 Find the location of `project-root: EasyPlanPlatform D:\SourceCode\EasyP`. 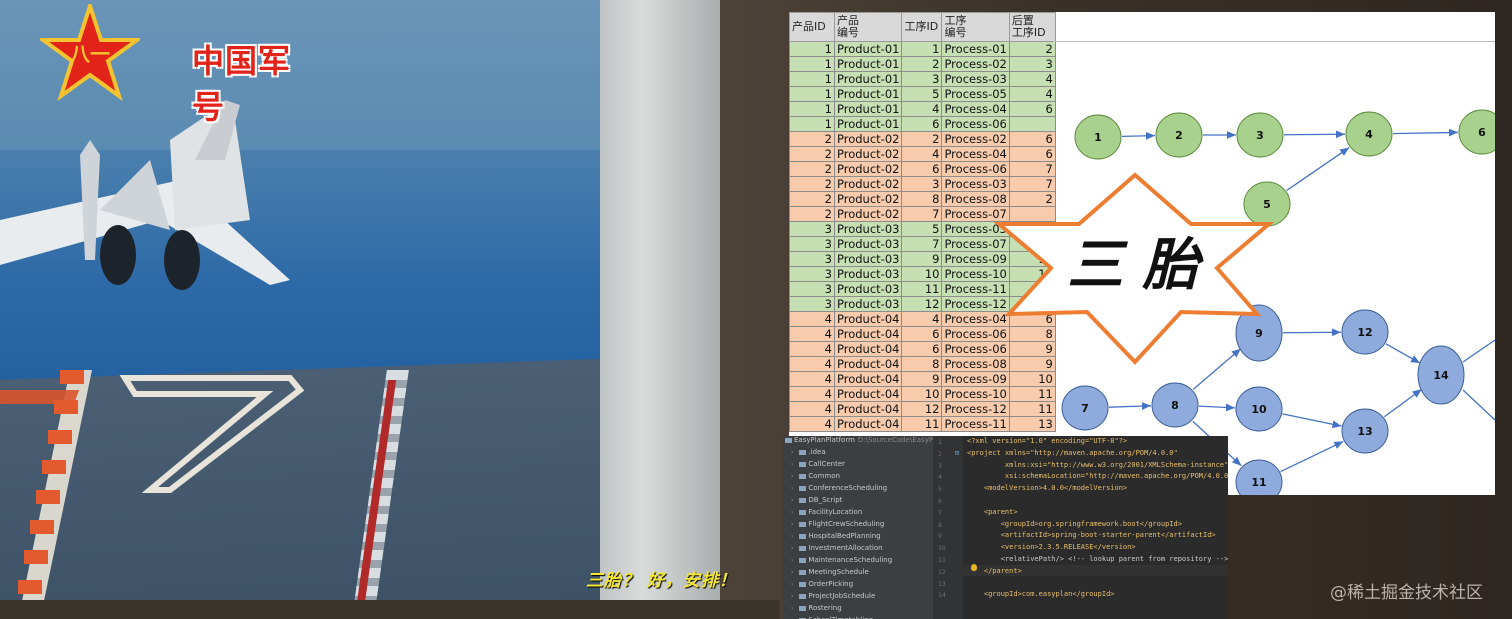

project-root: EasyPlanPlatform D:\SourceCode\EasyP is located at coordinates (859, 440).